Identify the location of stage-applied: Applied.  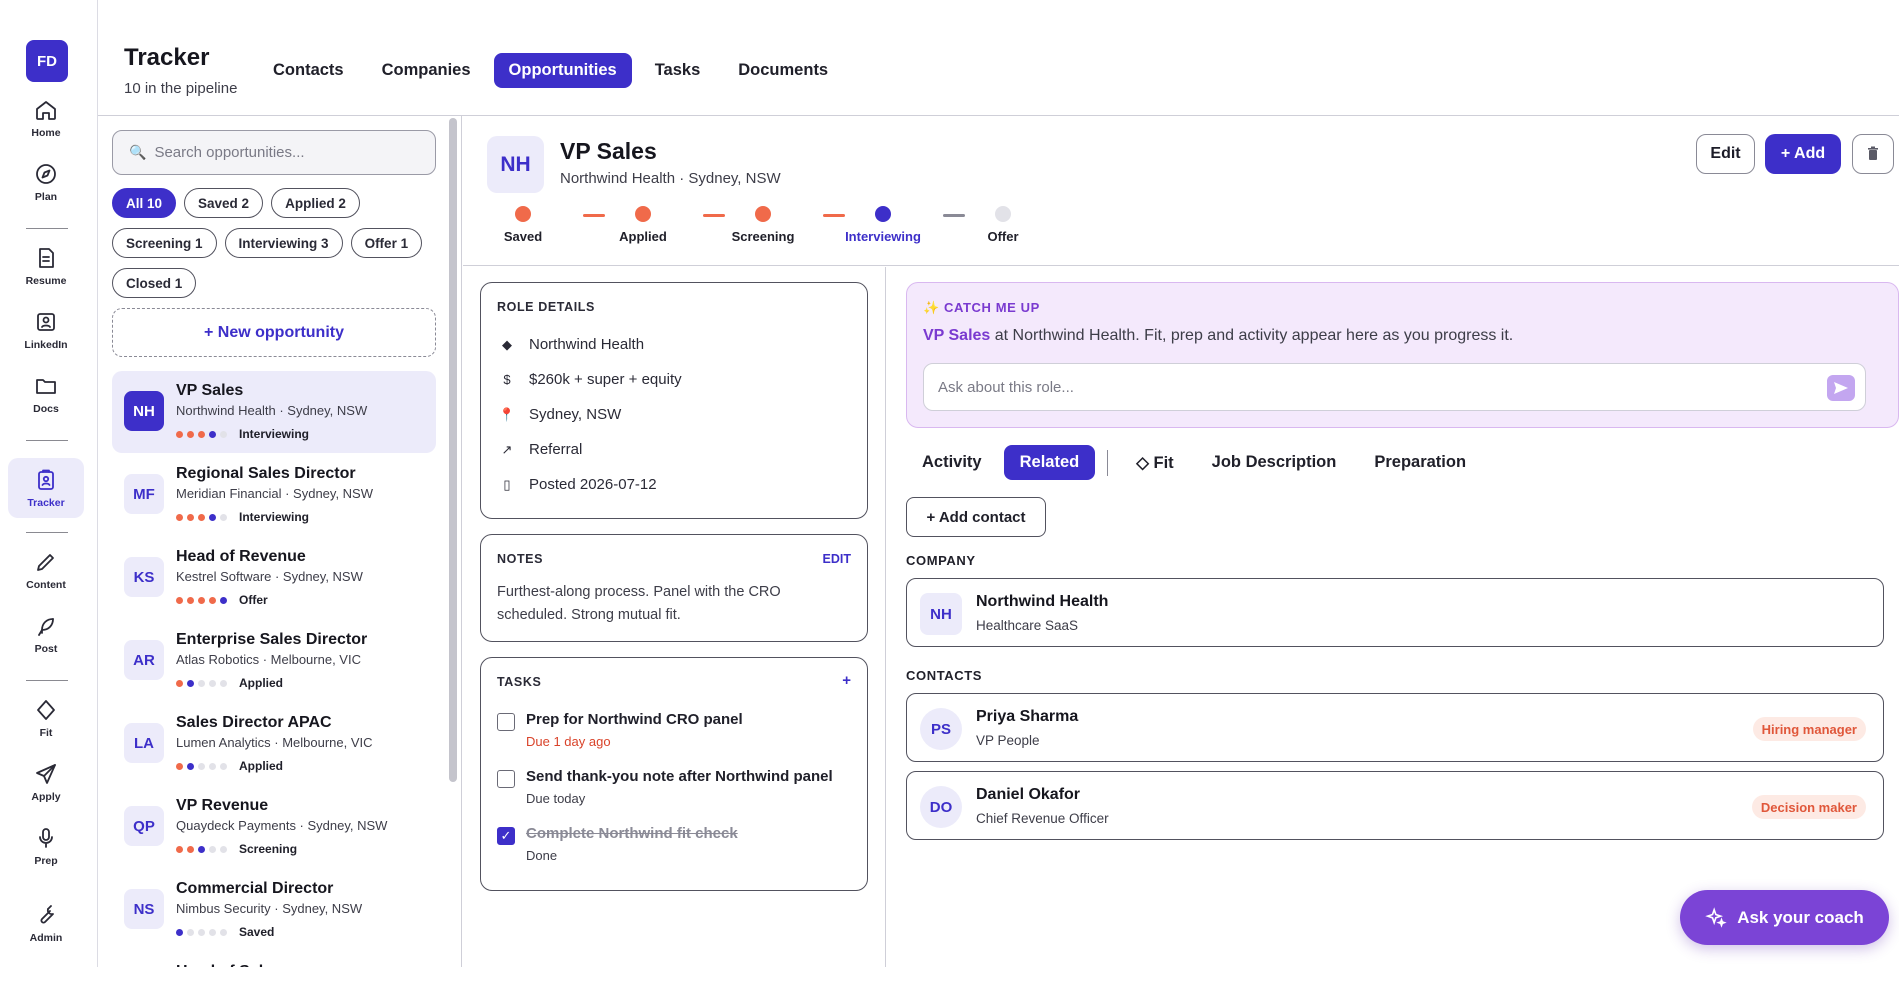
(643, 225).